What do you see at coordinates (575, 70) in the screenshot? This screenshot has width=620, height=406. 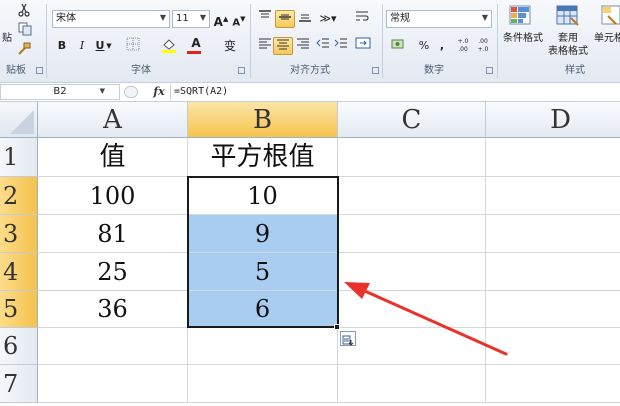 I see `styles-group-label: 样式` at bounding box center [575, 70].